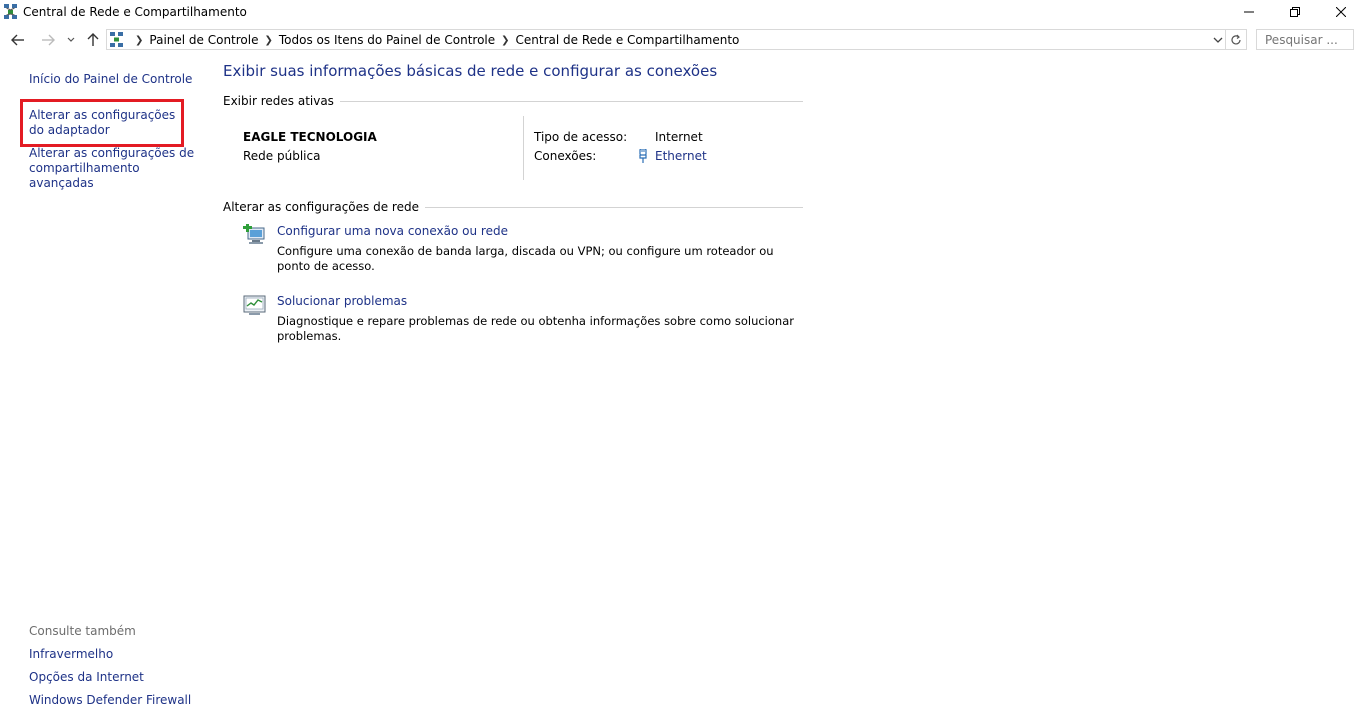  Describe the element at coordinates (117, 39) in the screenshot. I see `network-location-icon` at that location.